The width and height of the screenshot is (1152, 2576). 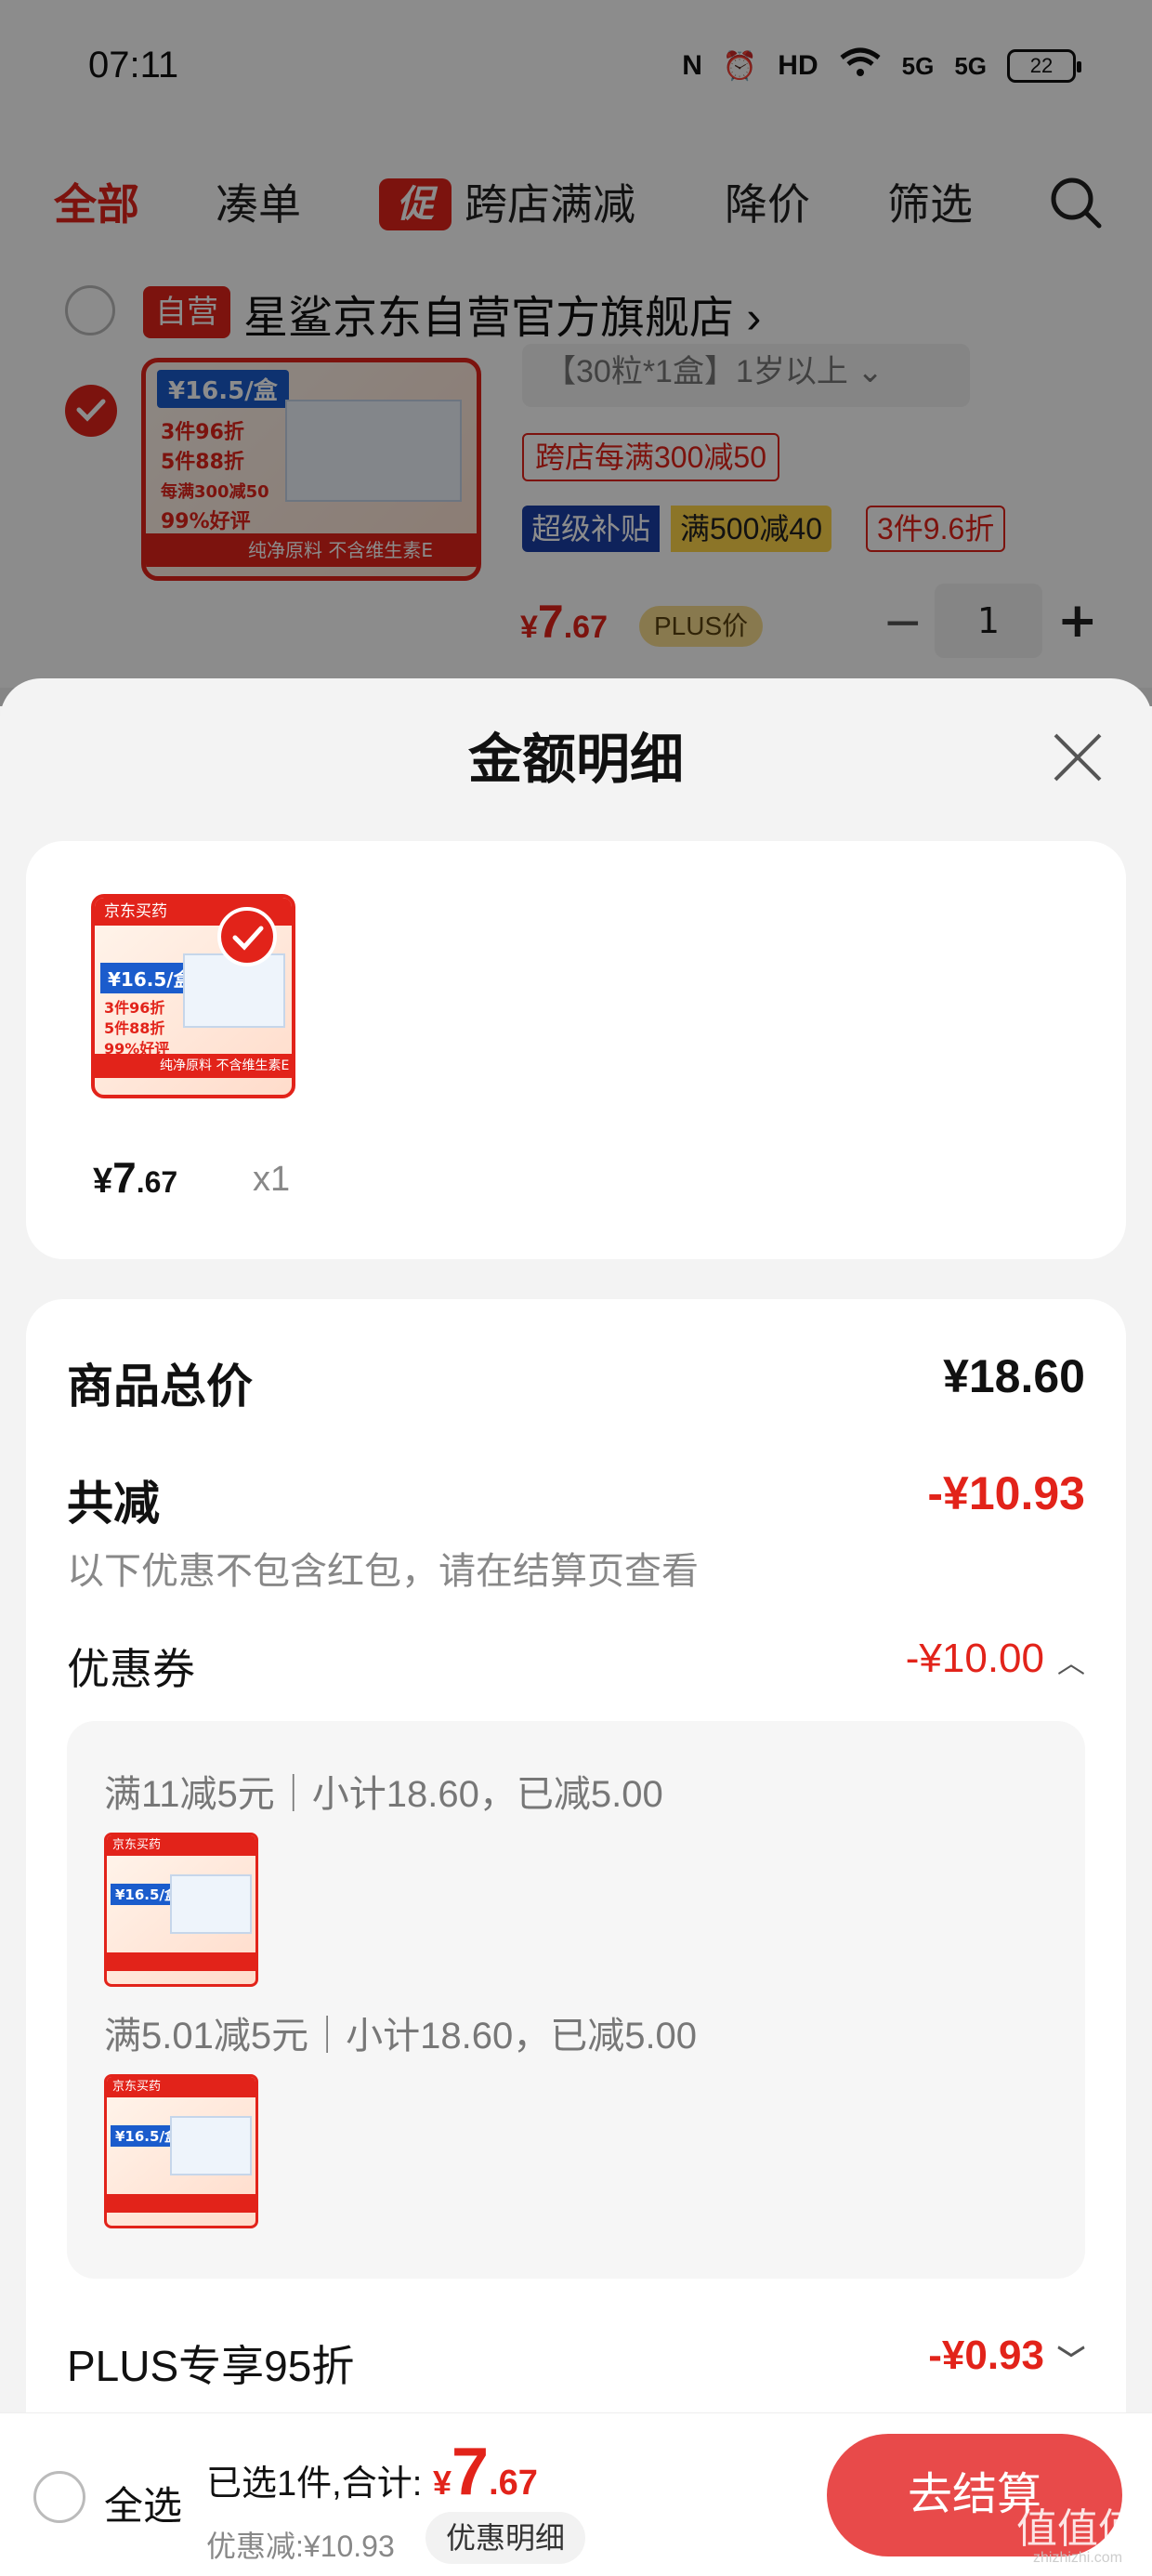 What do you see at coordinates (575, 759) in the screenshot?
I see `sheet-title: 金额明细` at bounding box center [575, 759].